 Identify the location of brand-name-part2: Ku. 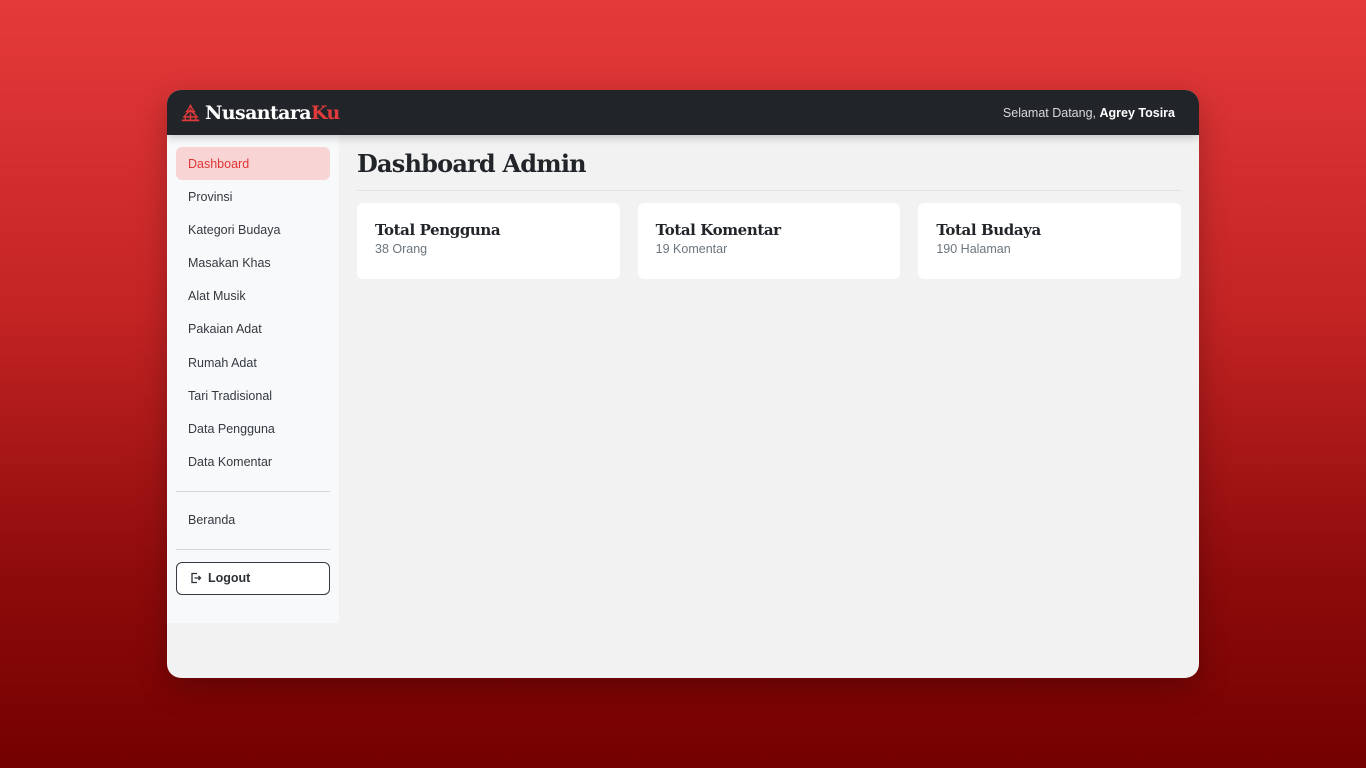
(325, 112).